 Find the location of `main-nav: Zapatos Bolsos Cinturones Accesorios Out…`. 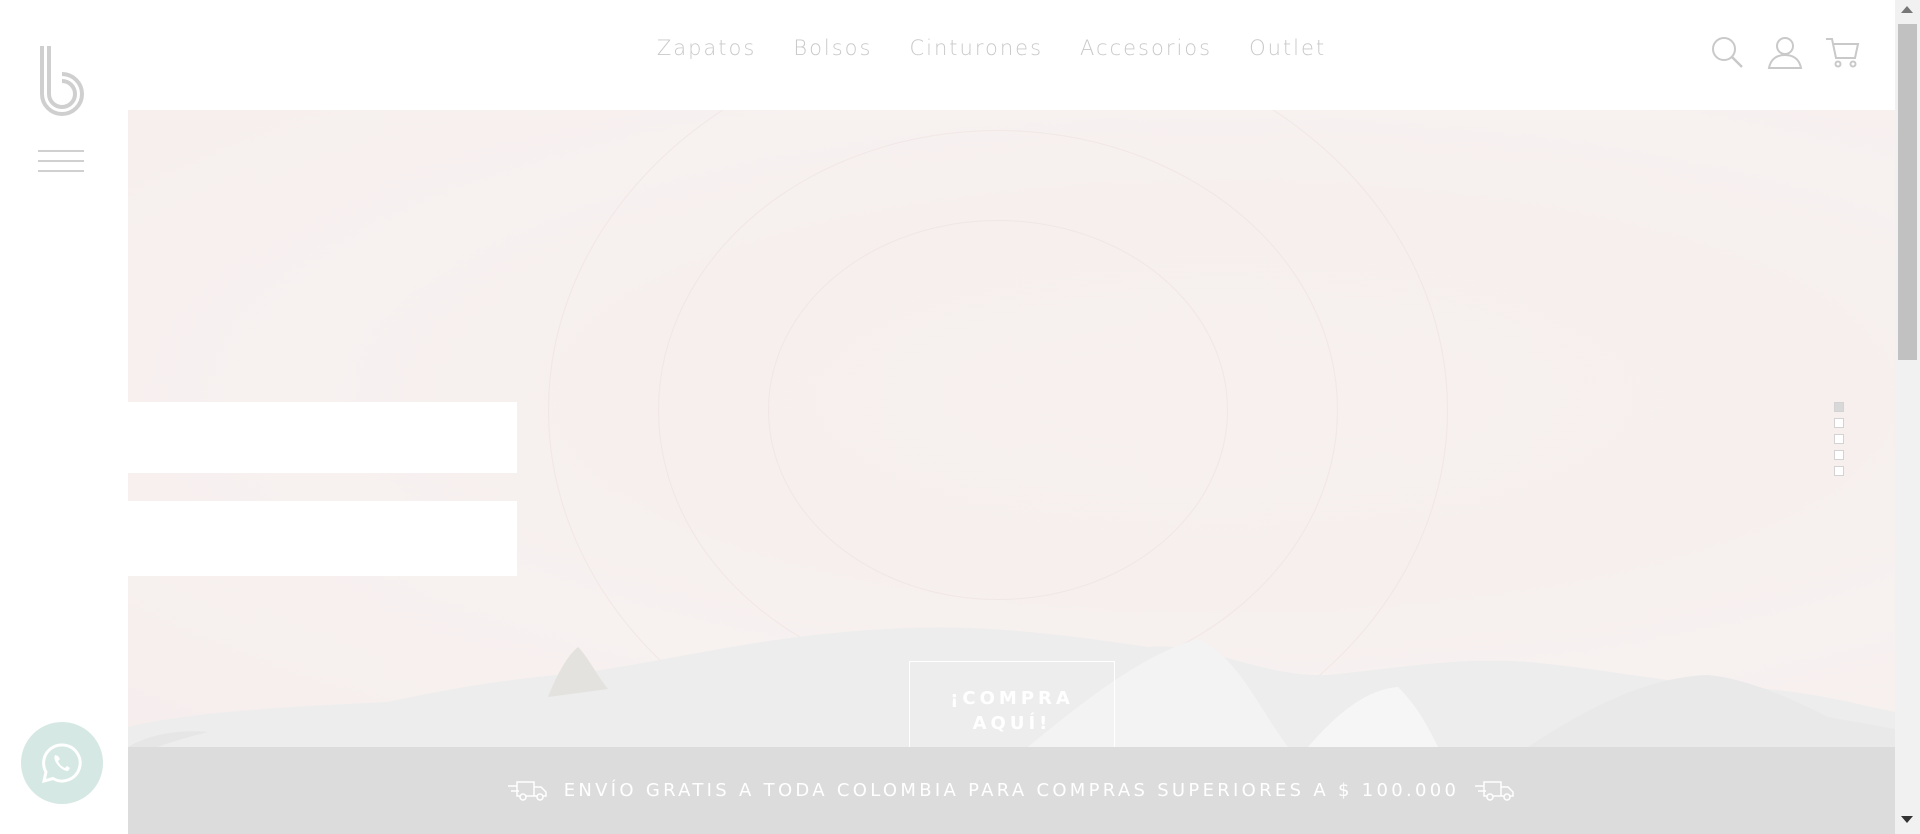

main-nav: Zapatos Bolsos Cinturones Accesorios Out… is located at coordinates (1011, 48).